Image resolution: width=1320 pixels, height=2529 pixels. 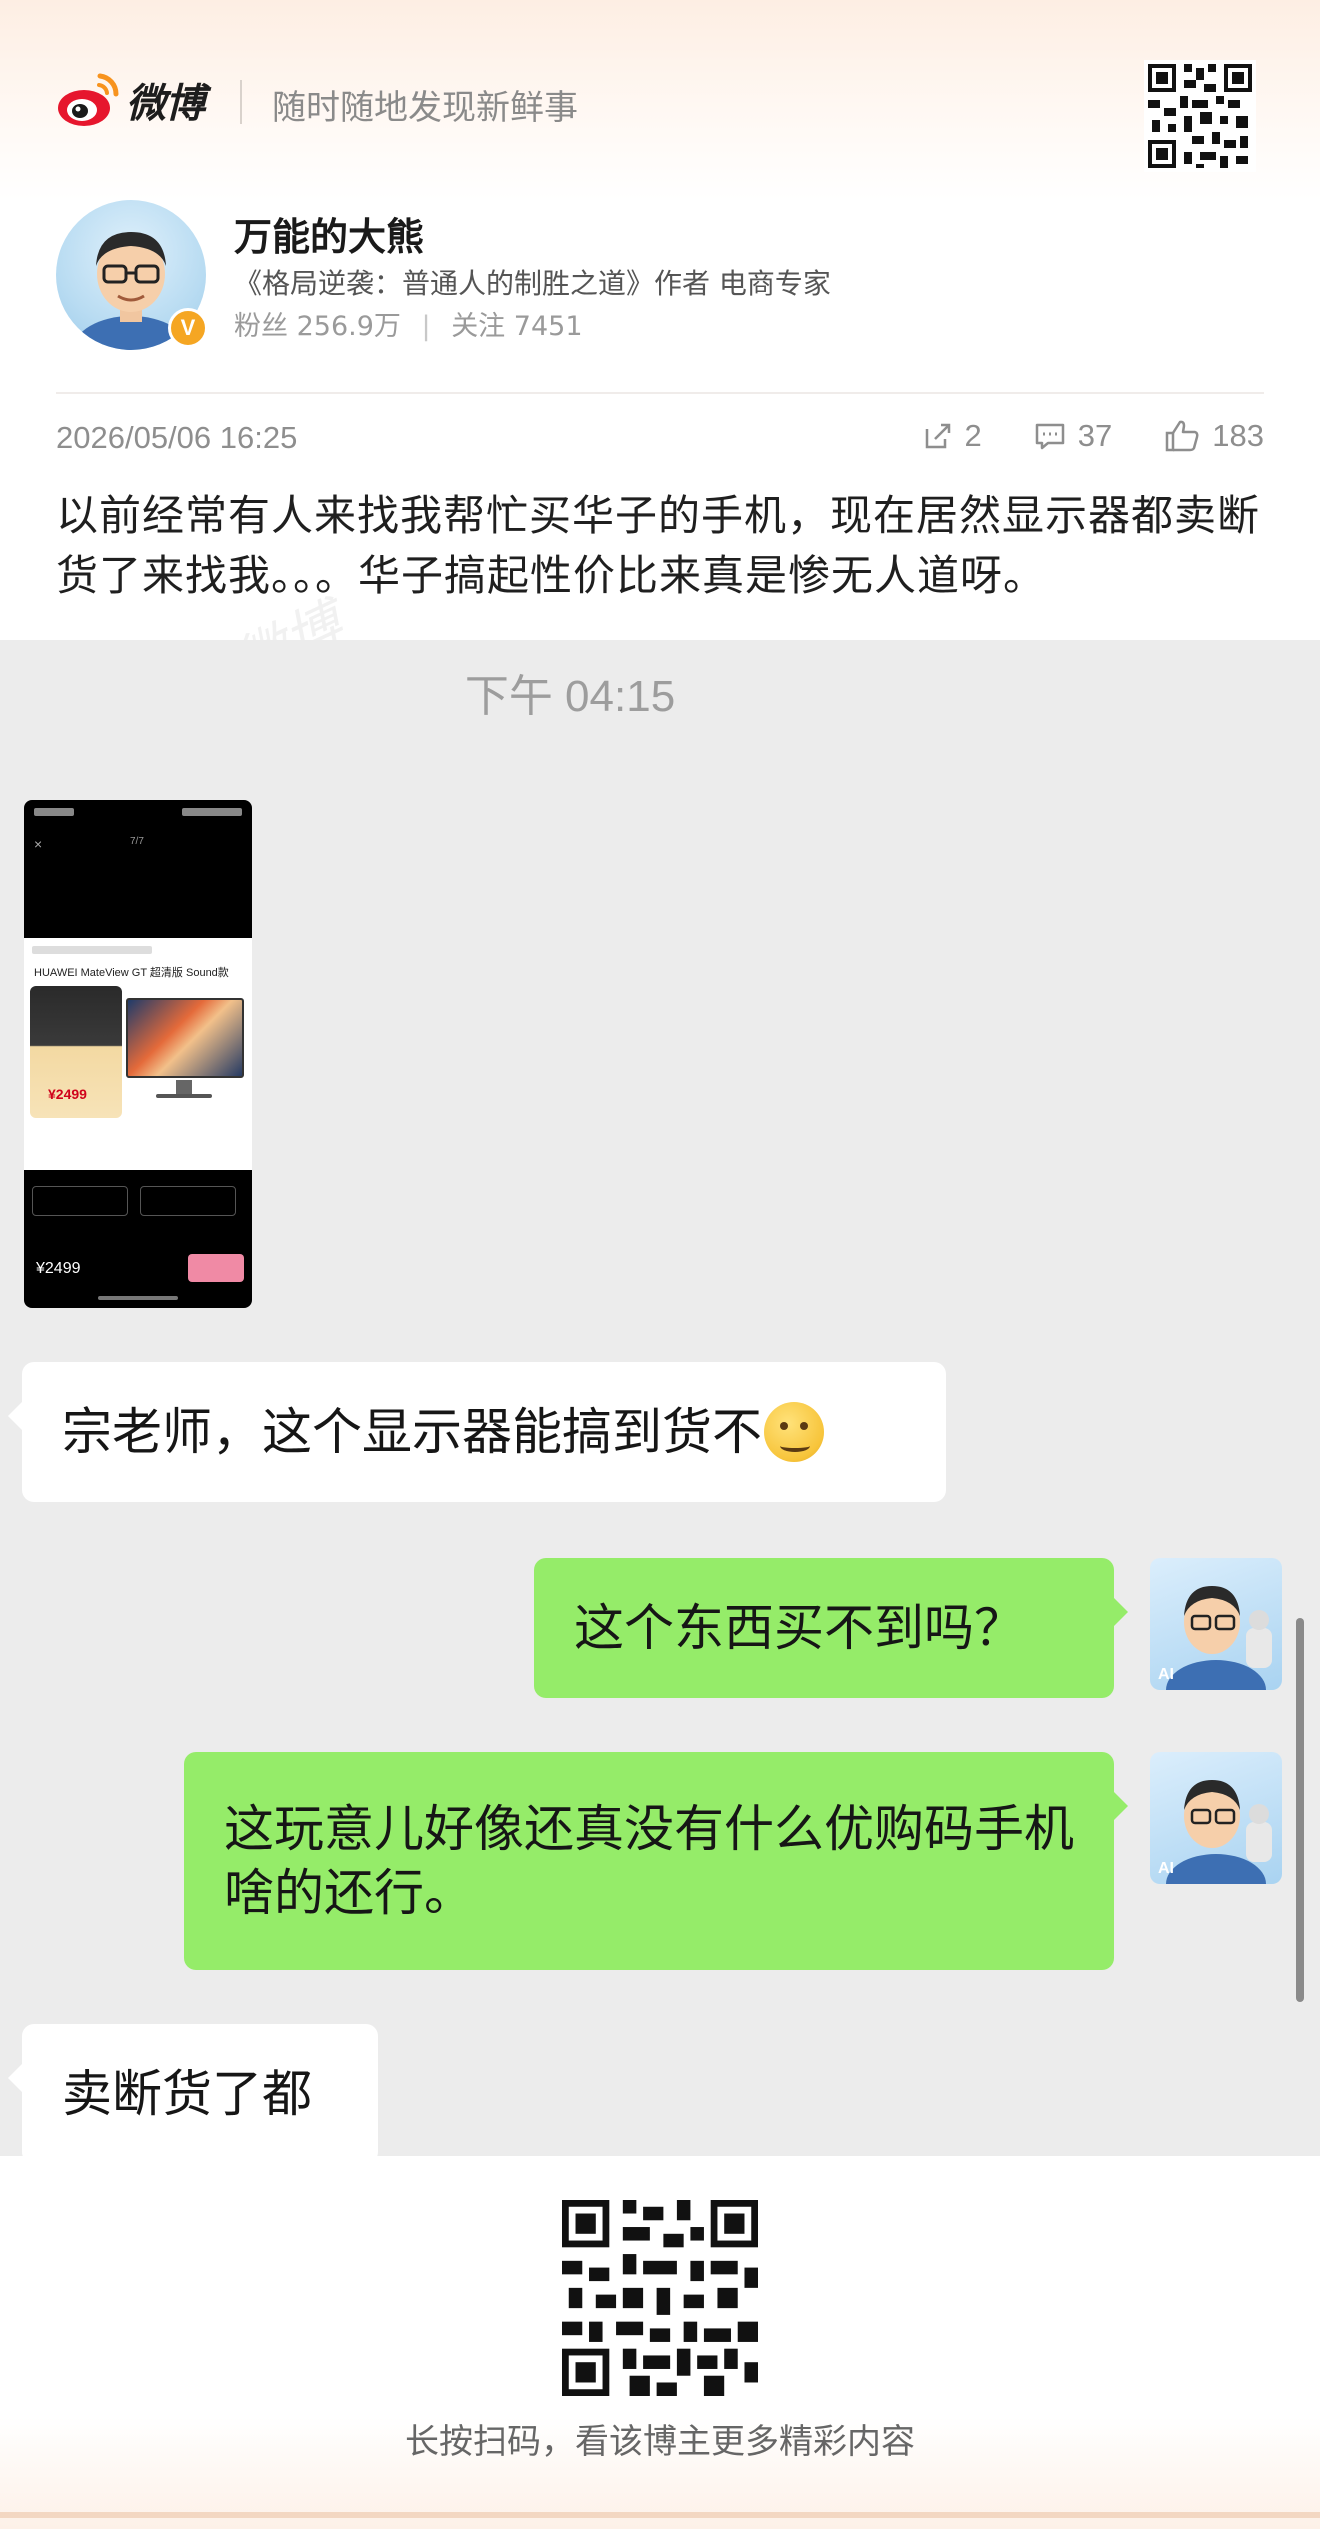 What do you see at coordinates (241, 102) in the screenshot?
I see `header-divider` at bounding box center [241, 102].